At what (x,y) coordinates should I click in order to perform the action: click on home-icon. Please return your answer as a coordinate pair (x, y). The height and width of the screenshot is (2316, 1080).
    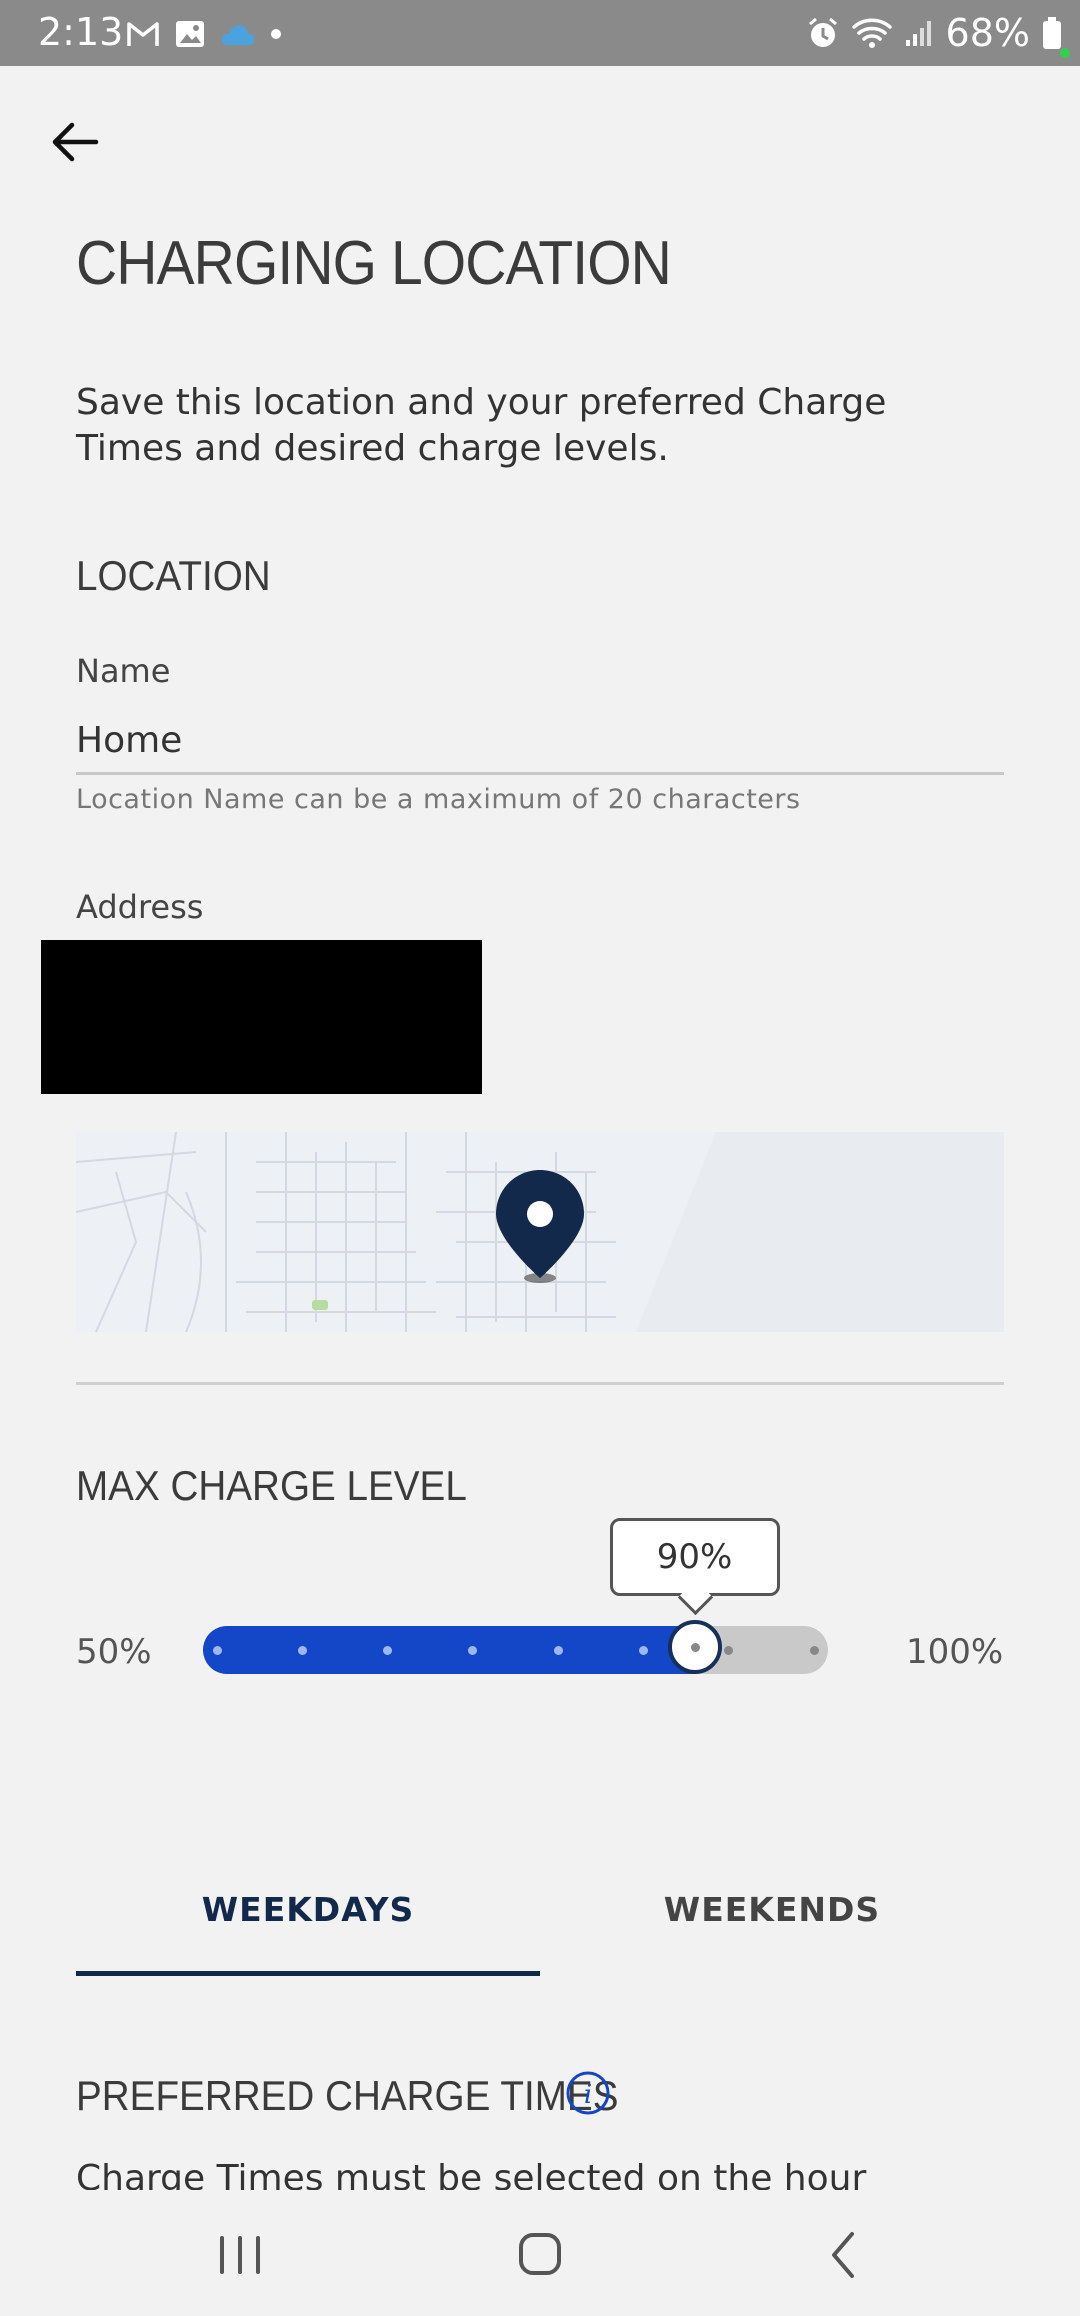
    Looking at the image, I should click on (540, 2254).